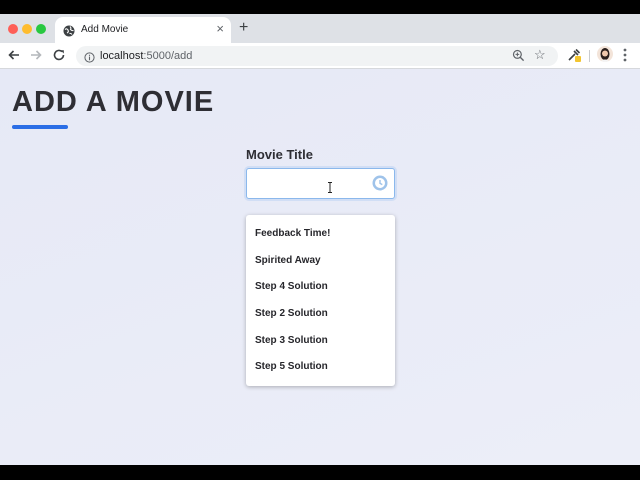 The height and width of the screenshot is (480, 640). I want to click on tab-strip: Add Movie × +, so click(320, 28).